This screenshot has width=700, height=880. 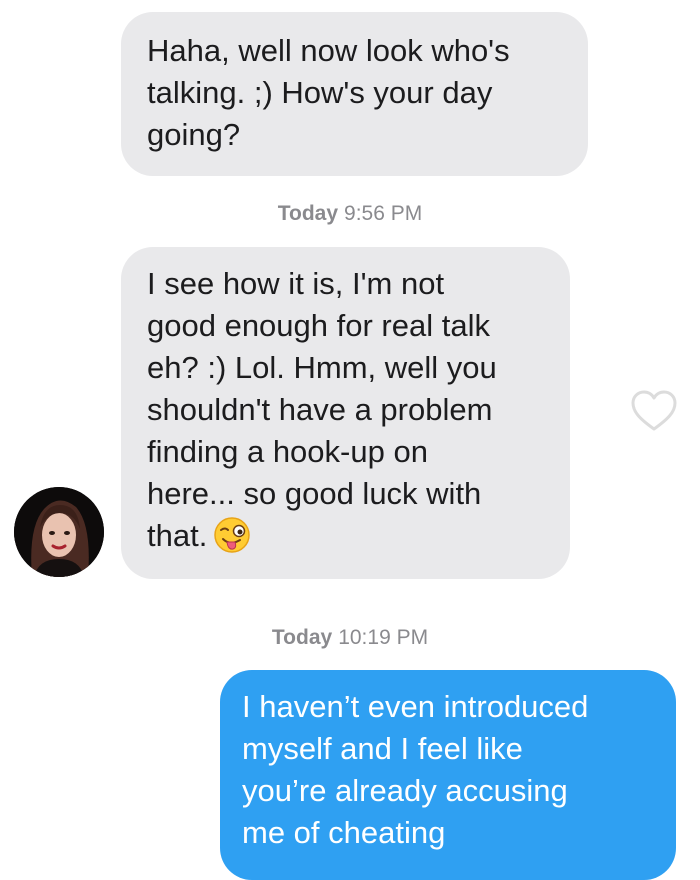 I want to click on message-text-line: Haha, well now look who's, so click(x=328, y=50).